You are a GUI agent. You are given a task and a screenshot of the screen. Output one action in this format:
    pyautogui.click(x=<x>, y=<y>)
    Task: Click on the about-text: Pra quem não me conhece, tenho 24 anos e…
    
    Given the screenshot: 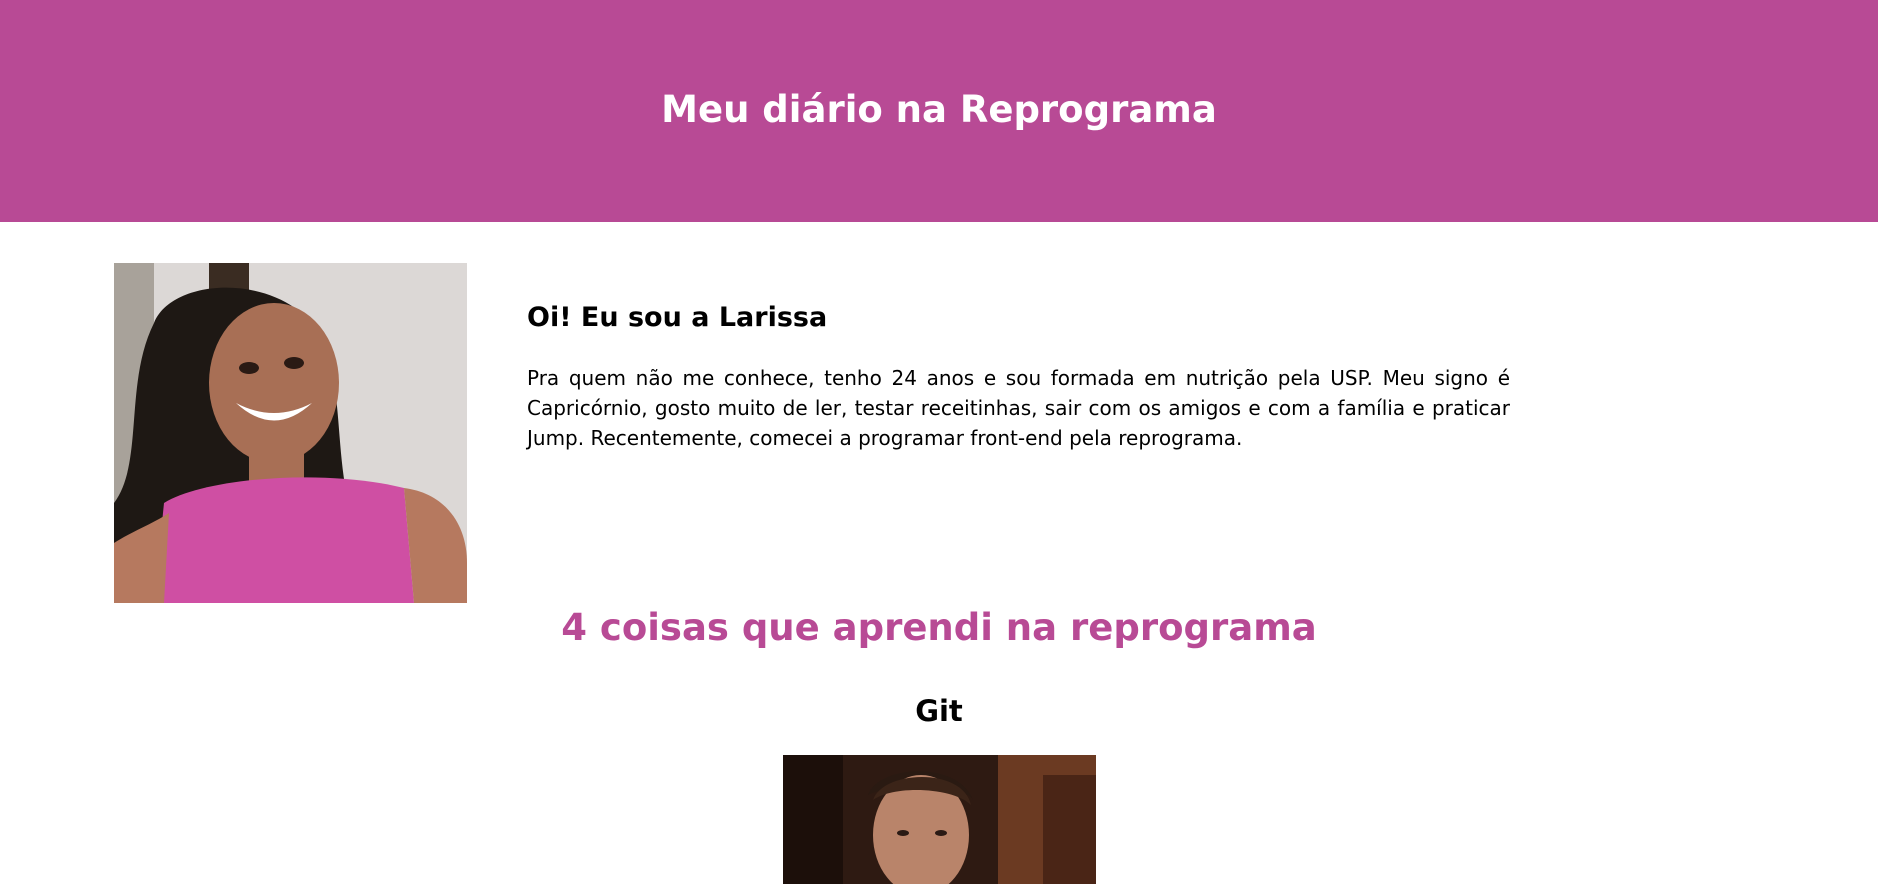 What is the action you would take?
    pyautogui.click(x=1018, y=408)
    